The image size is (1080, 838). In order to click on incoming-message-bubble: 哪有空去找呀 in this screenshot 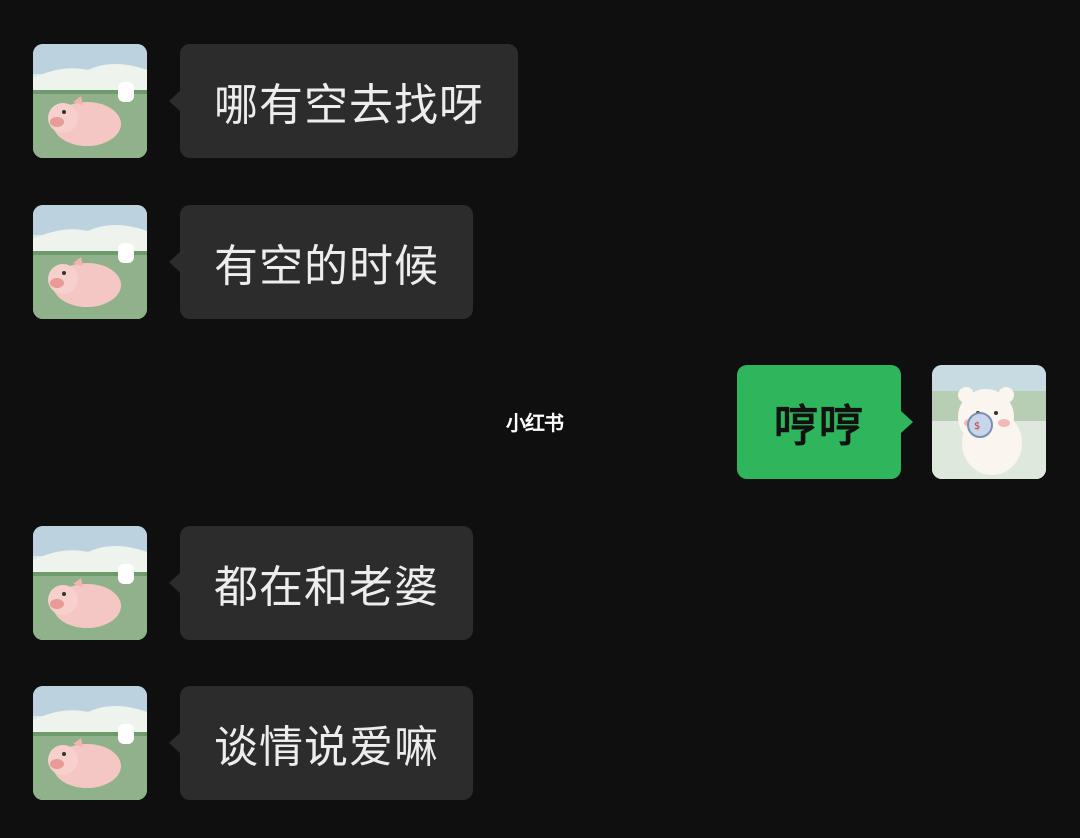, I will do `click(343, 101)`.